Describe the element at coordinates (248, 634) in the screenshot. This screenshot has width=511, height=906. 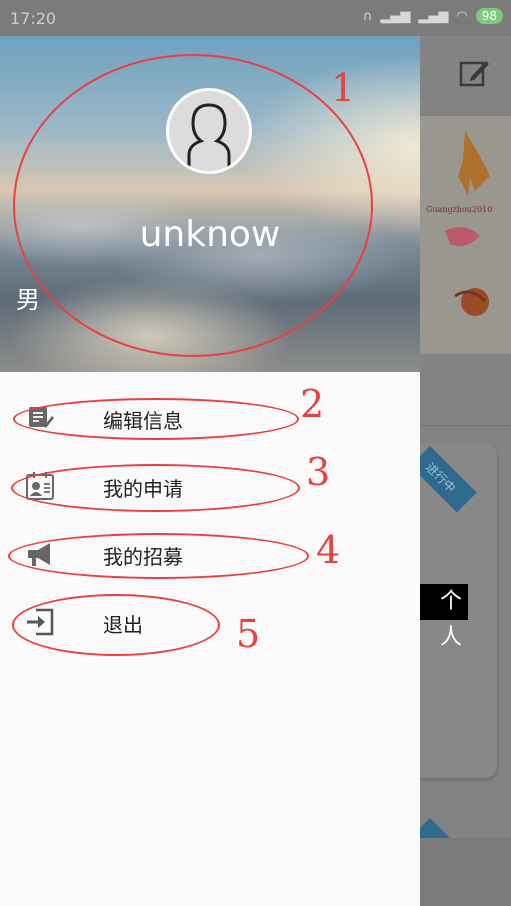
I see `annotation-number-5: 5` at that location.